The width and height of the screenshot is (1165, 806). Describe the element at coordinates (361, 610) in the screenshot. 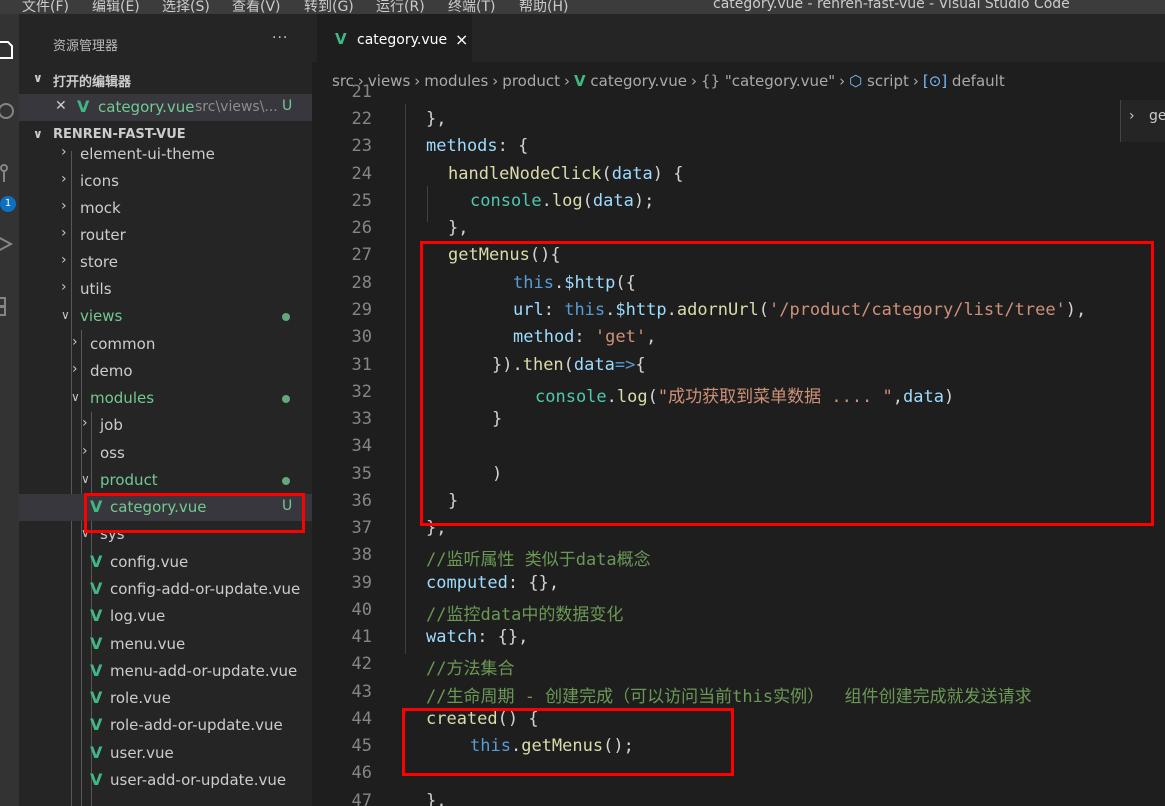

I see `line-number: 40` at that location.